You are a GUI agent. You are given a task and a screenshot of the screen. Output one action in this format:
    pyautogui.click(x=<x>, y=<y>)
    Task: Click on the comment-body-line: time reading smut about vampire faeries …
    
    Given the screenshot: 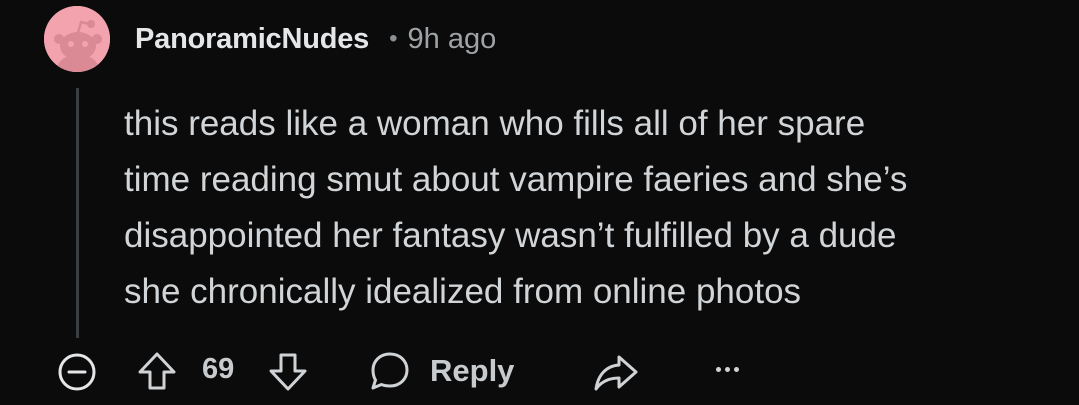 What is the action you would take?
    pyautogui.click(x=516, y=179)
    